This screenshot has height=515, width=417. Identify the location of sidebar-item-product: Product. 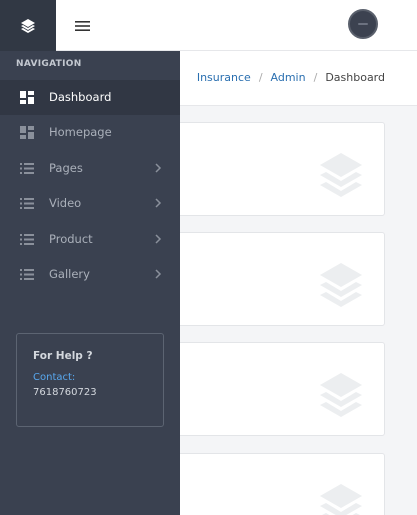
(90, 239).